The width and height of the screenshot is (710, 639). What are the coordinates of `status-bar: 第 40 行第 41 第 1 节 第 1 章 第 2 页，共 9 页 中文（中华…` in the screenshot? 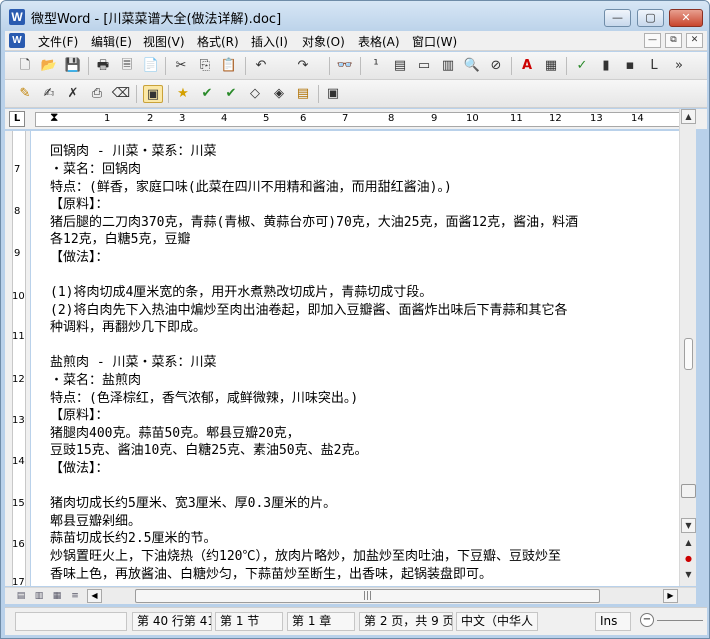 It's located at (356, 621).